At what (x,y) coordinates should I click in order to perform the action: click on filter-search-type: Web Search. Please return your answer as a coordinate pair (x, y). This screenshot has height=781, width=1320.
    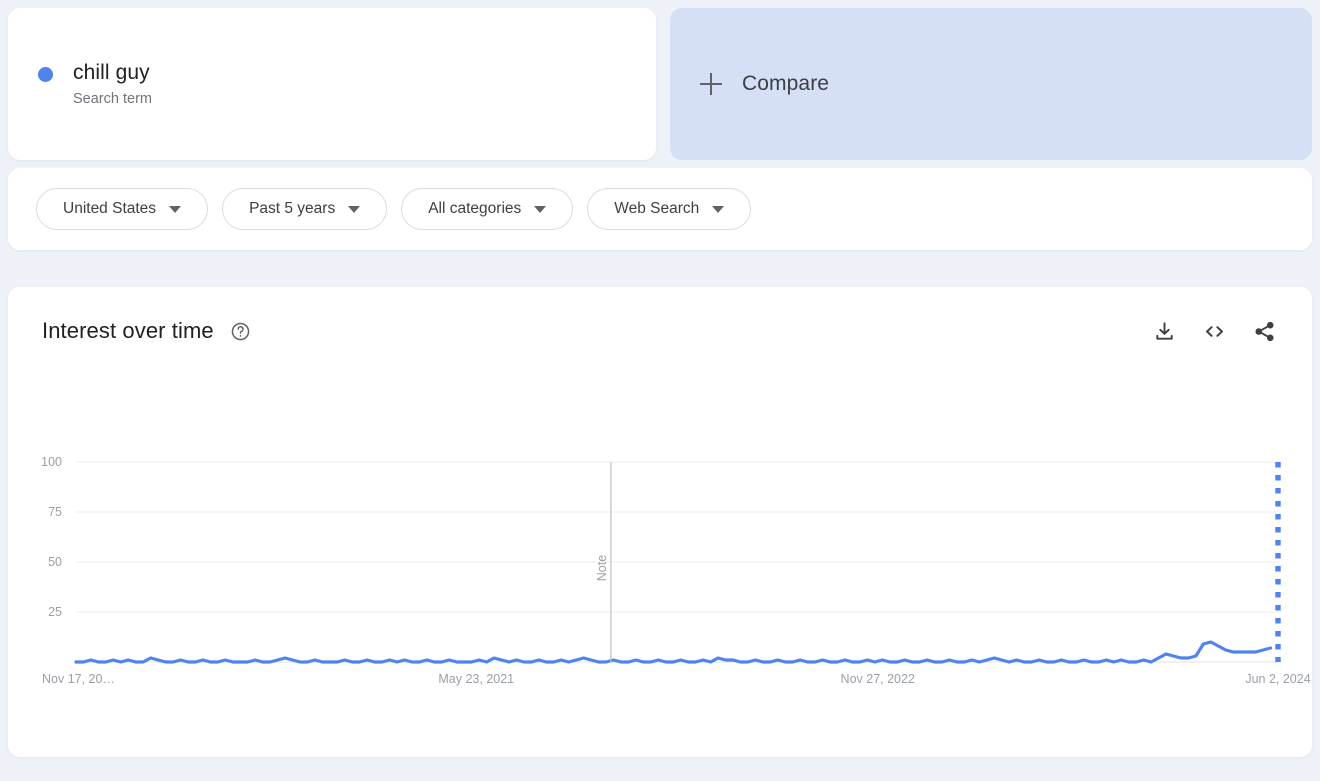
    Looking at the image, I should click on (669, 209).